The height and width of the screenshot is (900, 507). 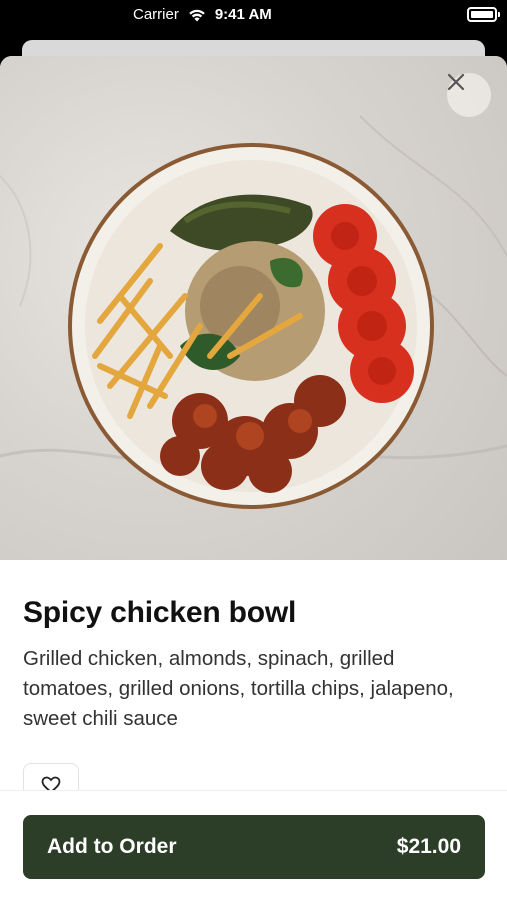 I want to click on time-label: 9:41 AM, so click(x=243, y=14).